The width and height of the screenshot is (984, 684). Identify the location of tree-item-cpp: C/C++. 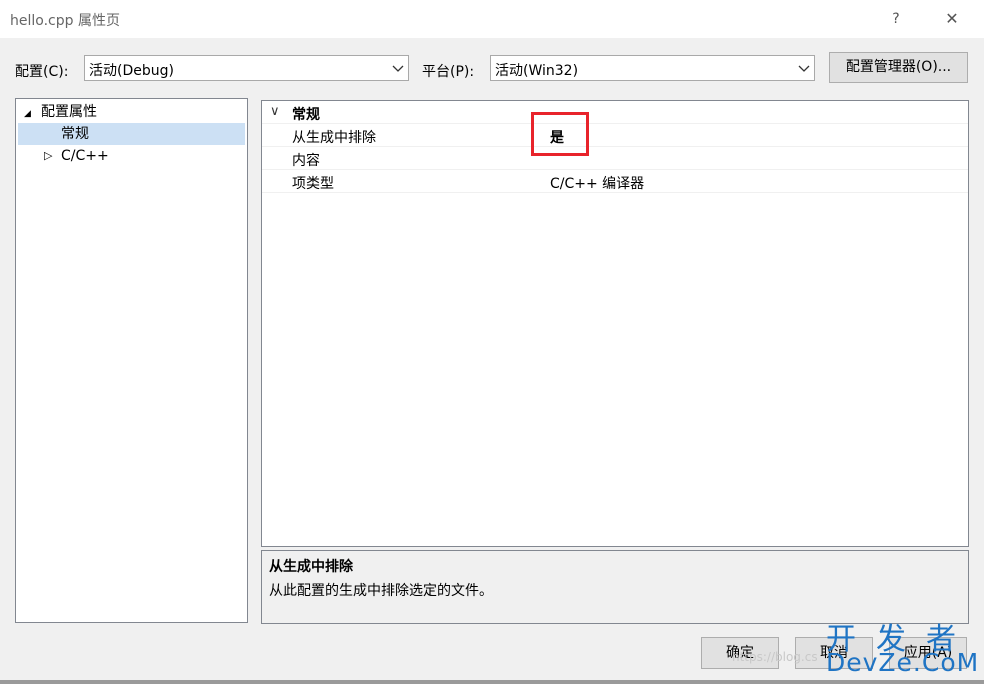
(85, 156).